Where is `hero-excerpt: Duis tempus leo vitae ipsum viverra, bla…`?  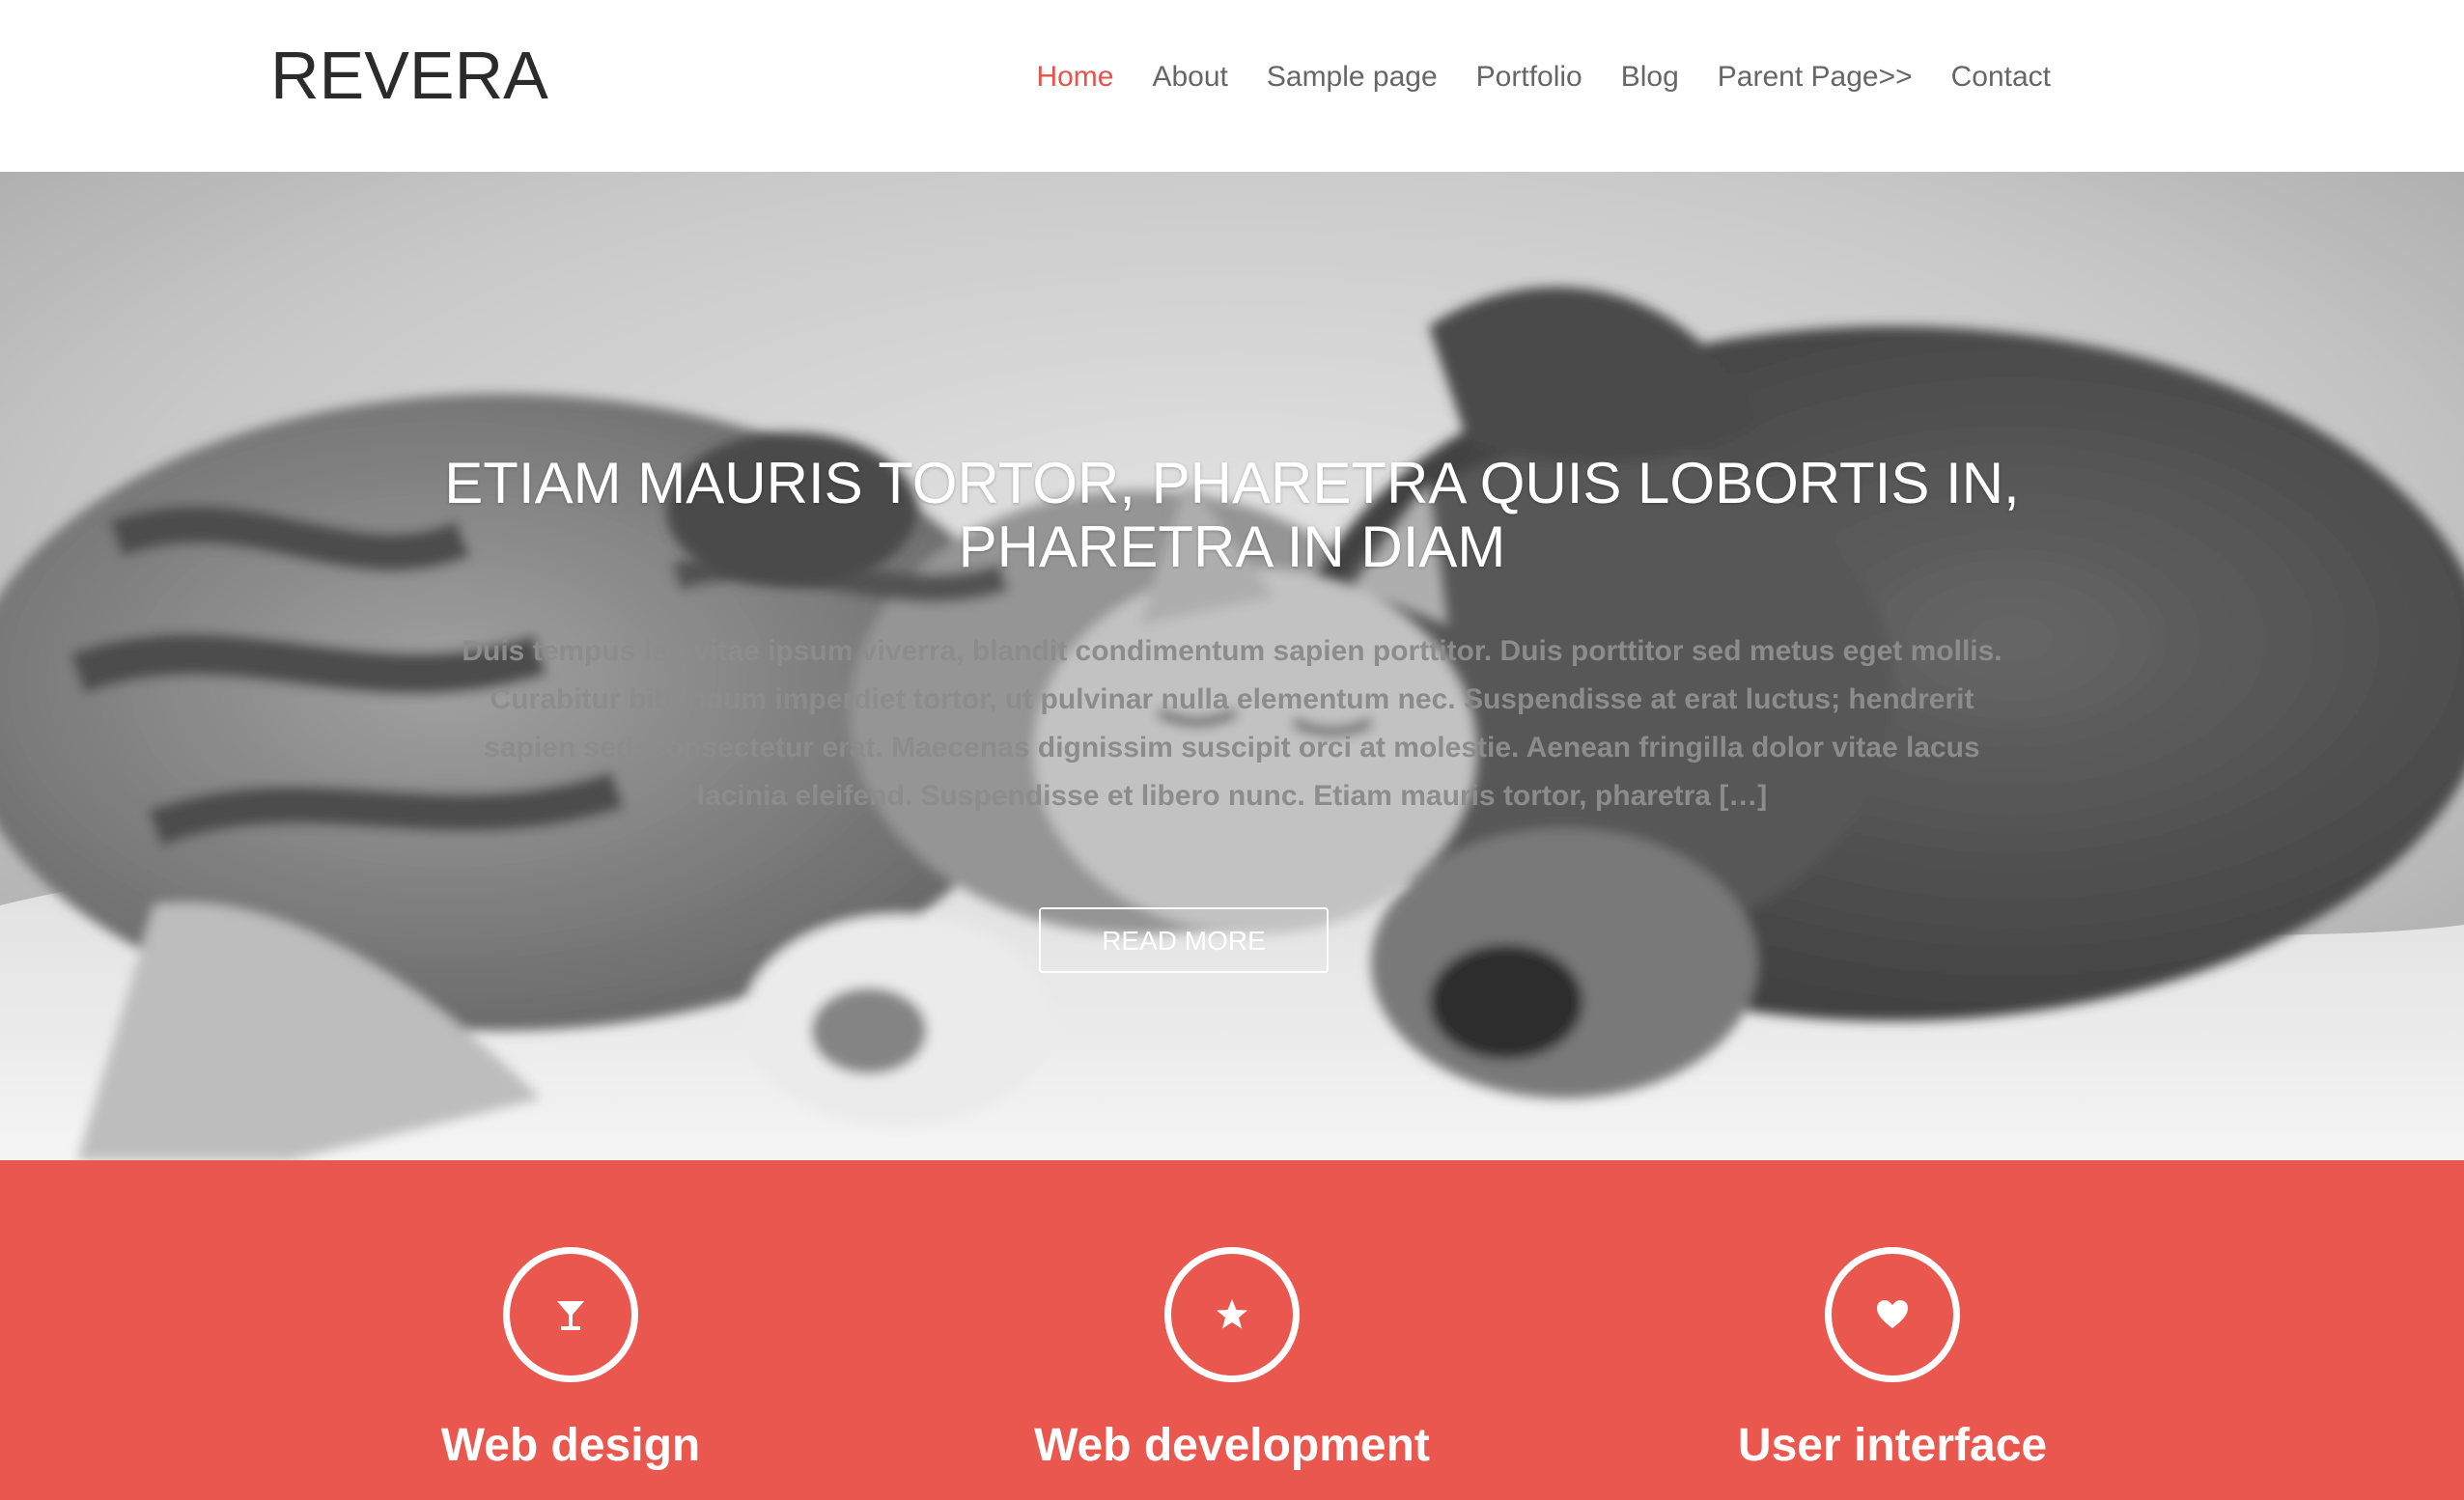
hero-excerpt: Duis tempus leo vitae ipsum viverra, bla… is located at coordinates (1232, 723).